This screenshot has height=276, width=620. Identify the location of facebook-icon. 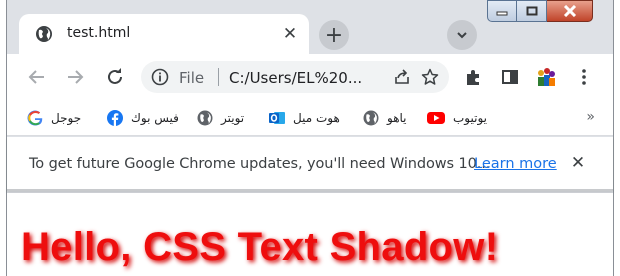
(115, 118).